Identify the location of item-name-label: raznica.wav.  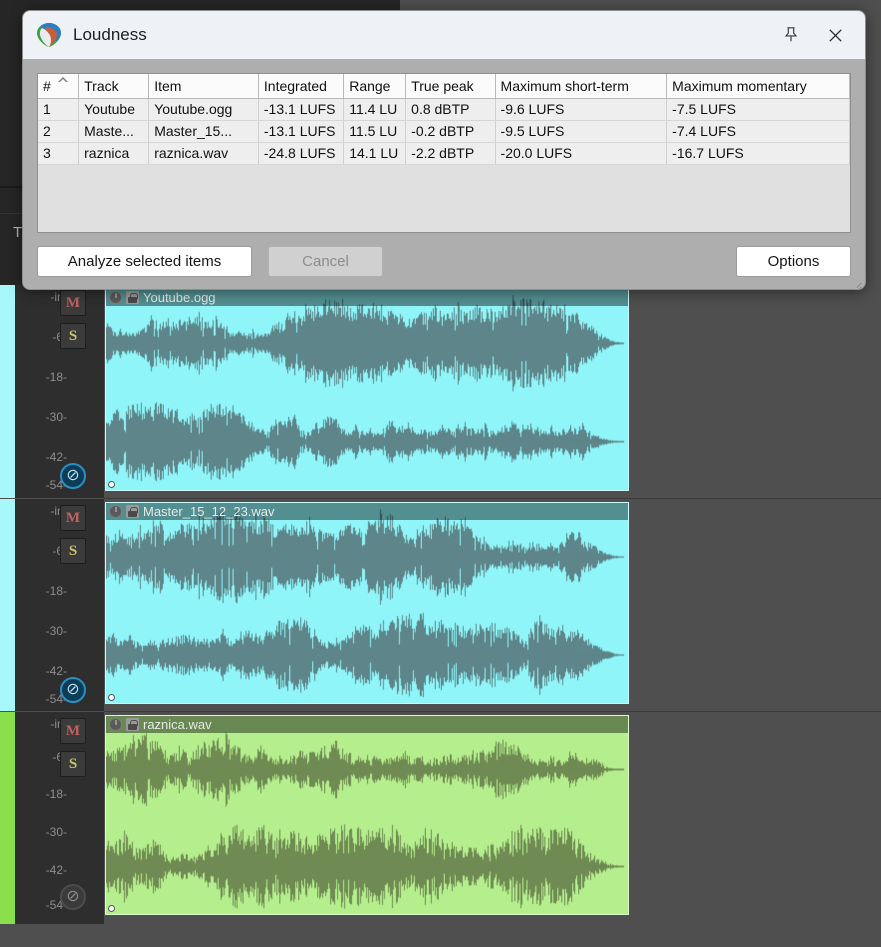
(177, 724).